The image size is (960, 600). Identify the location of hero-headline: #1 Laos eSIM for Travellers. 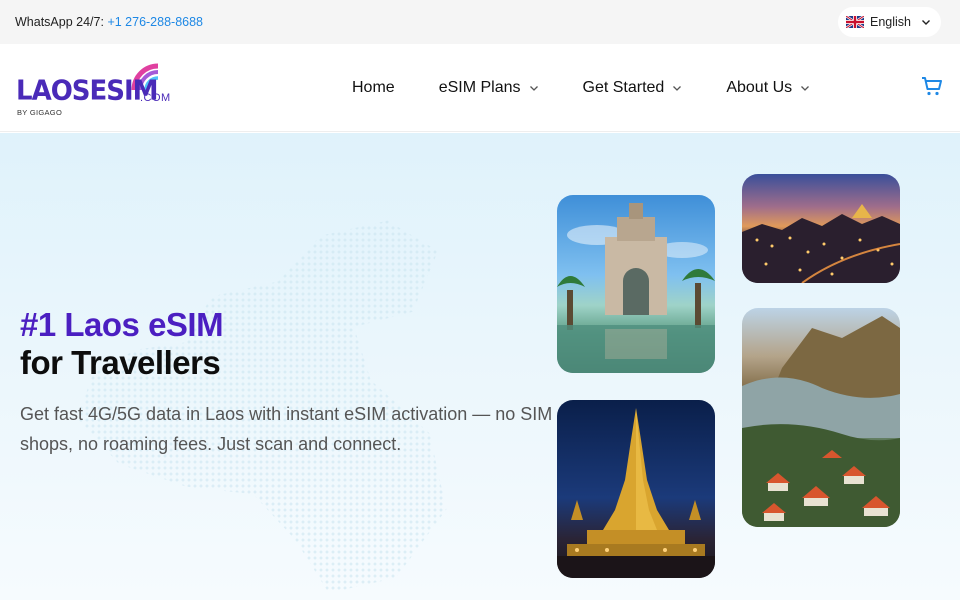
(122, 344).